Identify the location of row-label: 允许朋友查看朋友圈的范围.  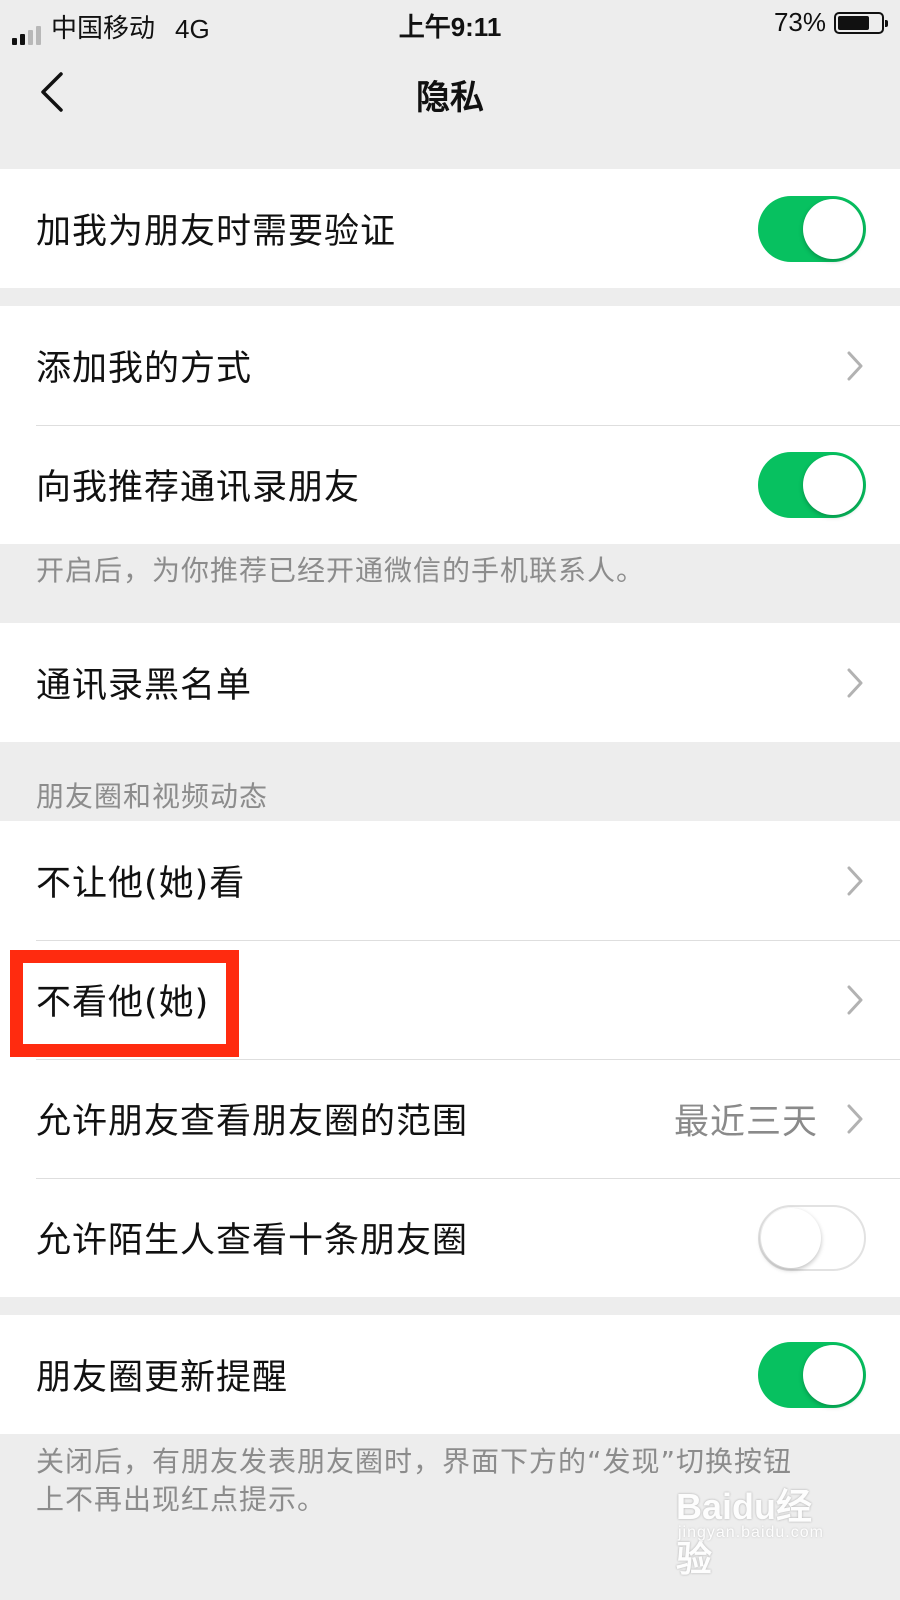
(252, 1122).